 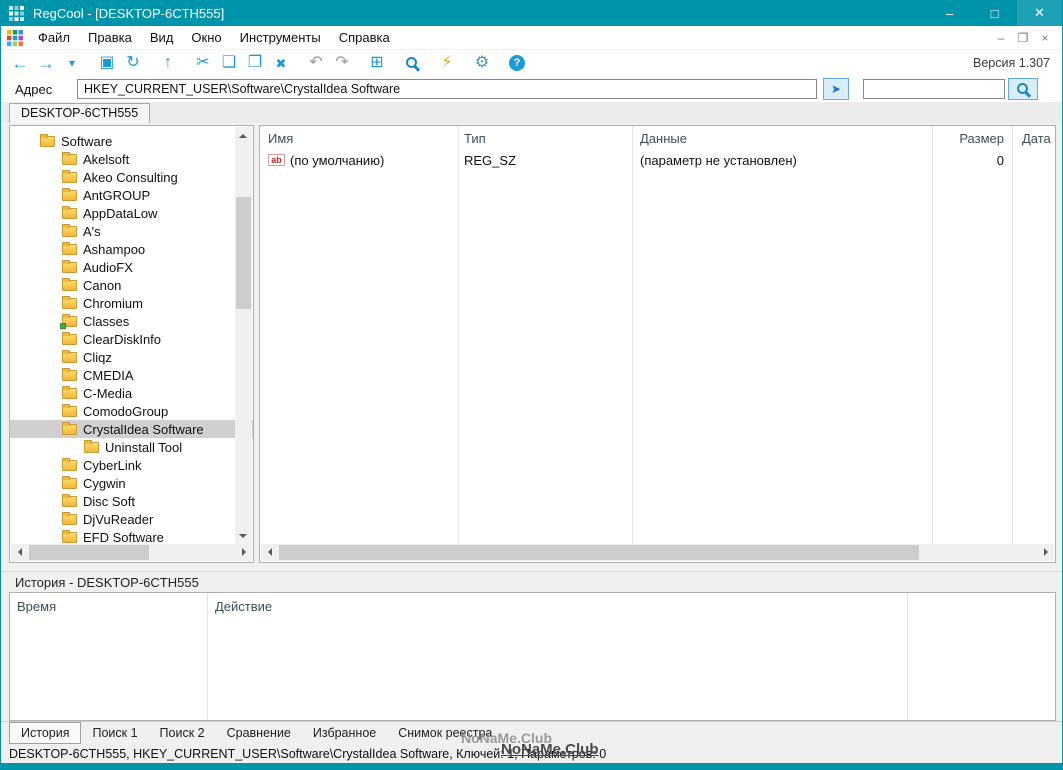 I want to click on delete-icon: ✖, so click(x=281, y=63).